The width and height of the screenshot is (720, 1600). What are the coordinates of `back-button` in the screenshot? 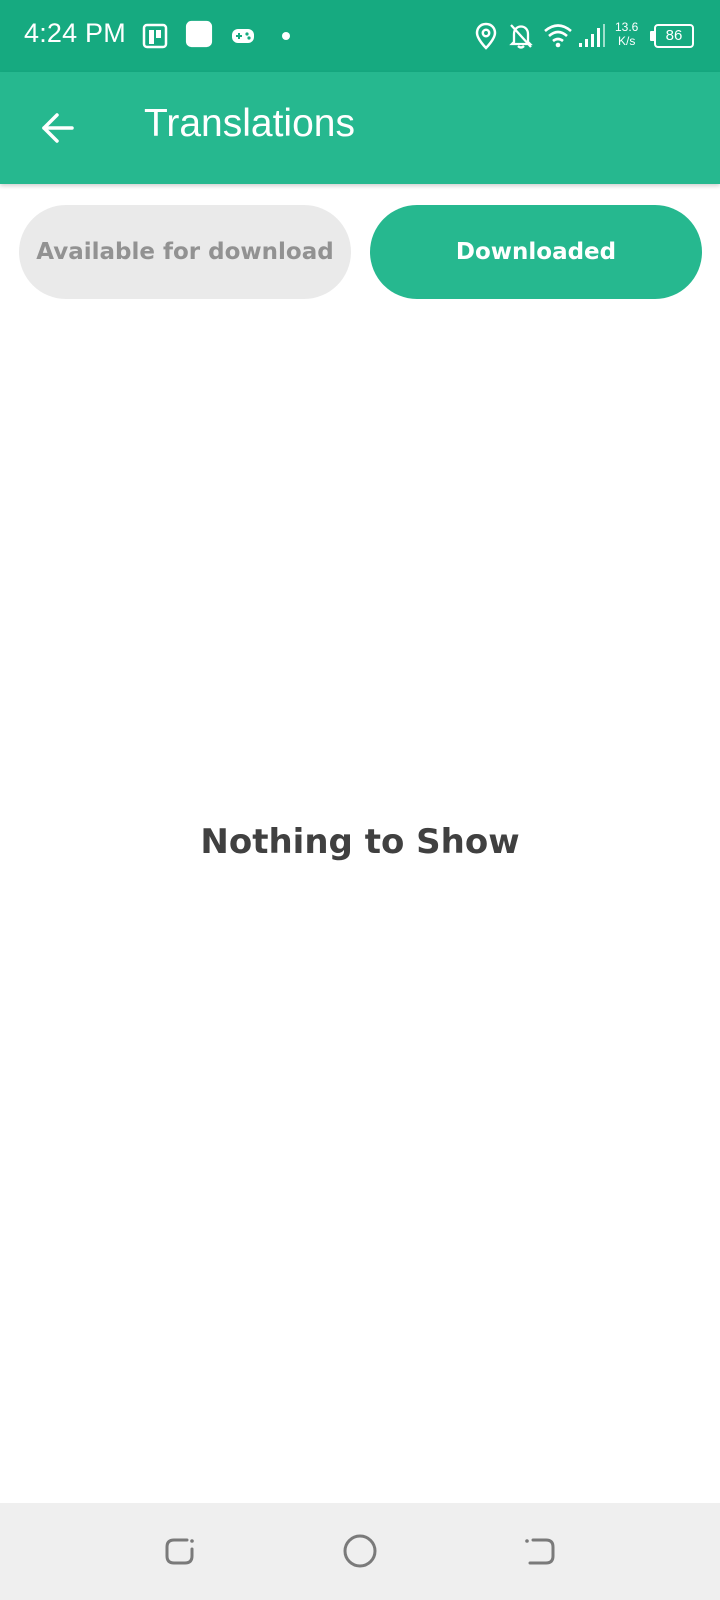 It's located at (58, 128).